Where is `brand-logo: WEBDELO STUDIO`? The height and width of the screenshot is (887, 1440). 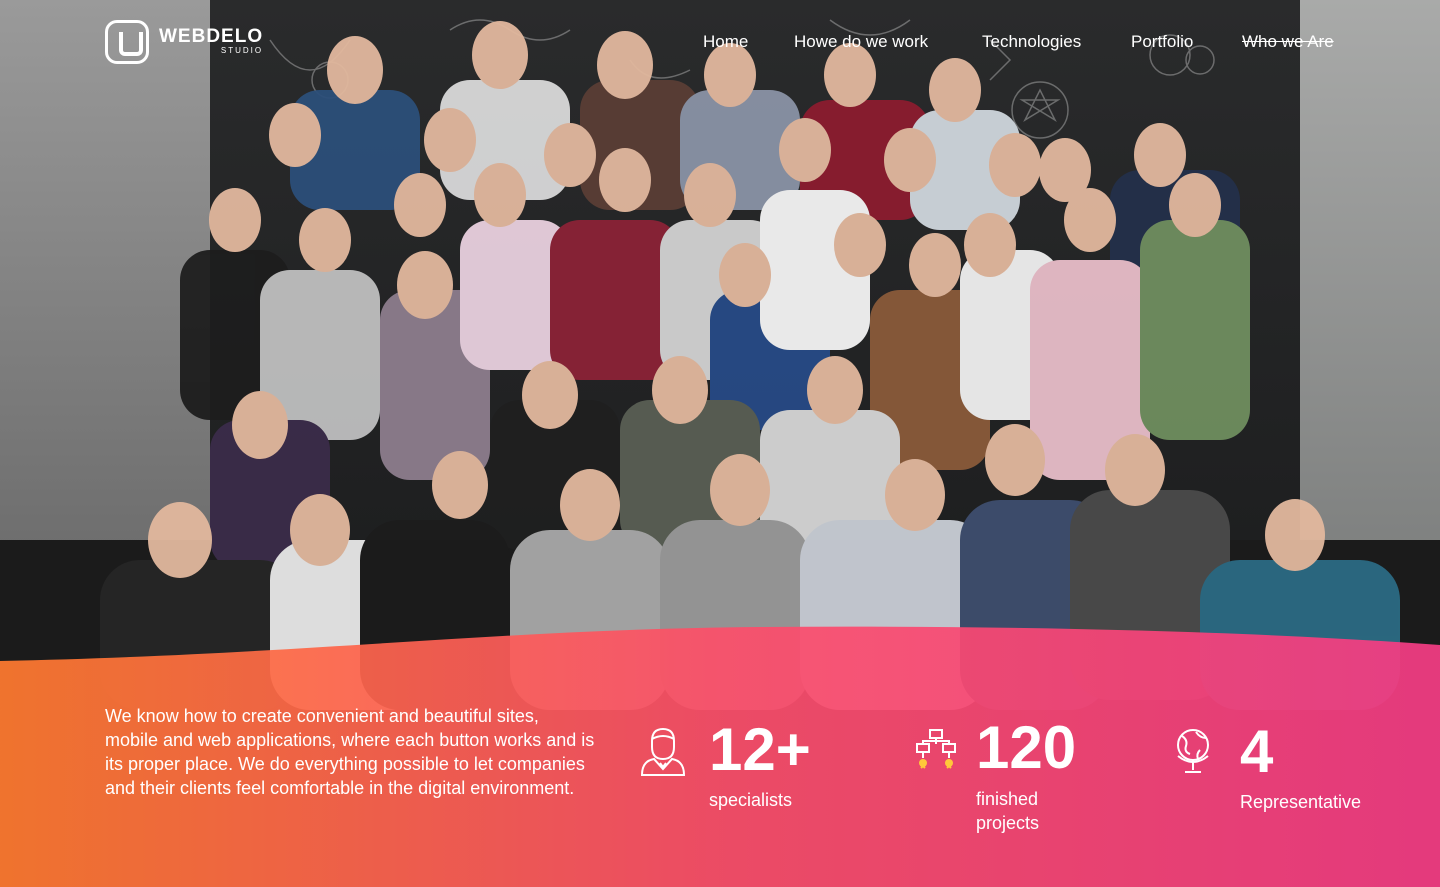
brand-logo: WEBDELO STUDIO is located at coordinates (184, 42).